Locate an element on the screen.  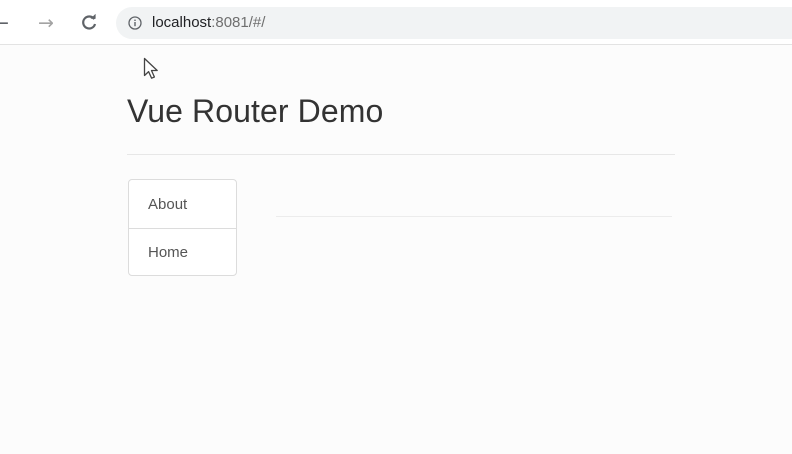
arrow-right-icon: → is located at coordinates (46, 22).